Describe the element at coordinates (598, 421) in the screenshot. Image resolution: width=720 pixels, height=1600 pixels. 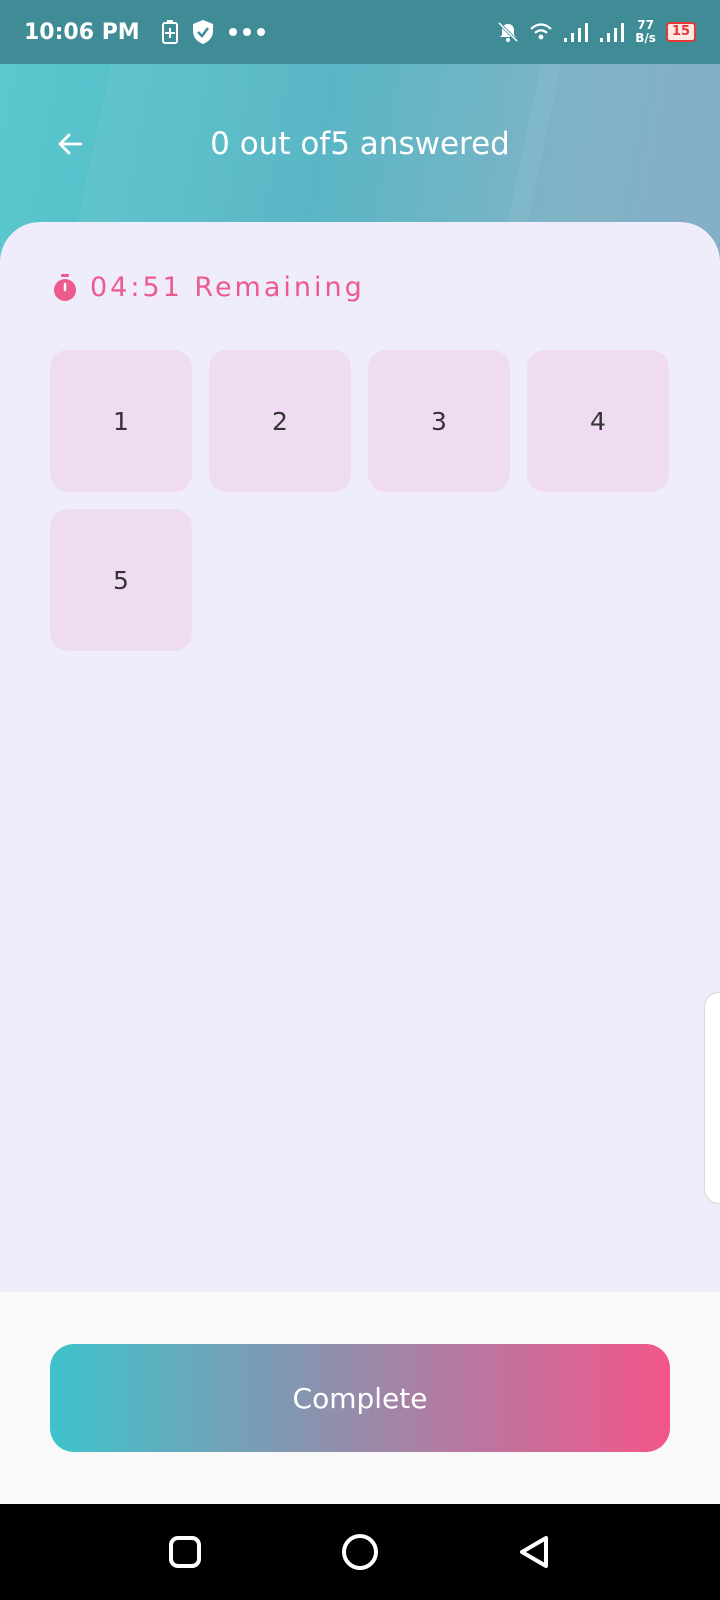
I see `question-tile-4: 4` at that location.